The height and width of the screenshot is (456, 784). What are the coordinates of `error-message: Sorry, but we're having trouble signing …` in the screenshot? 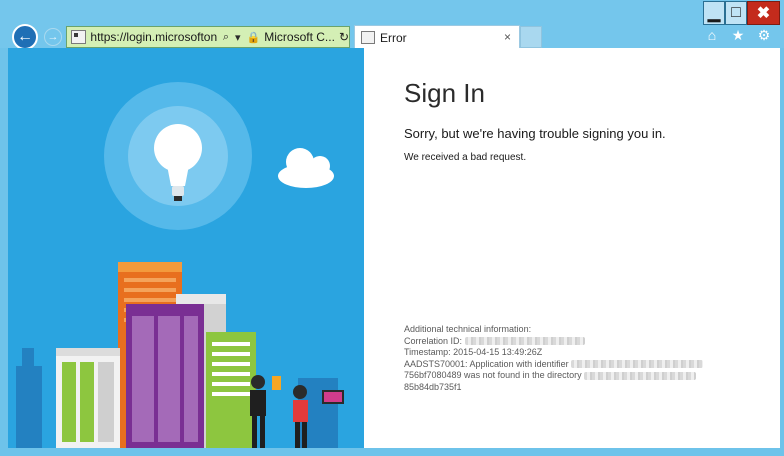 It's located at (535, 133).